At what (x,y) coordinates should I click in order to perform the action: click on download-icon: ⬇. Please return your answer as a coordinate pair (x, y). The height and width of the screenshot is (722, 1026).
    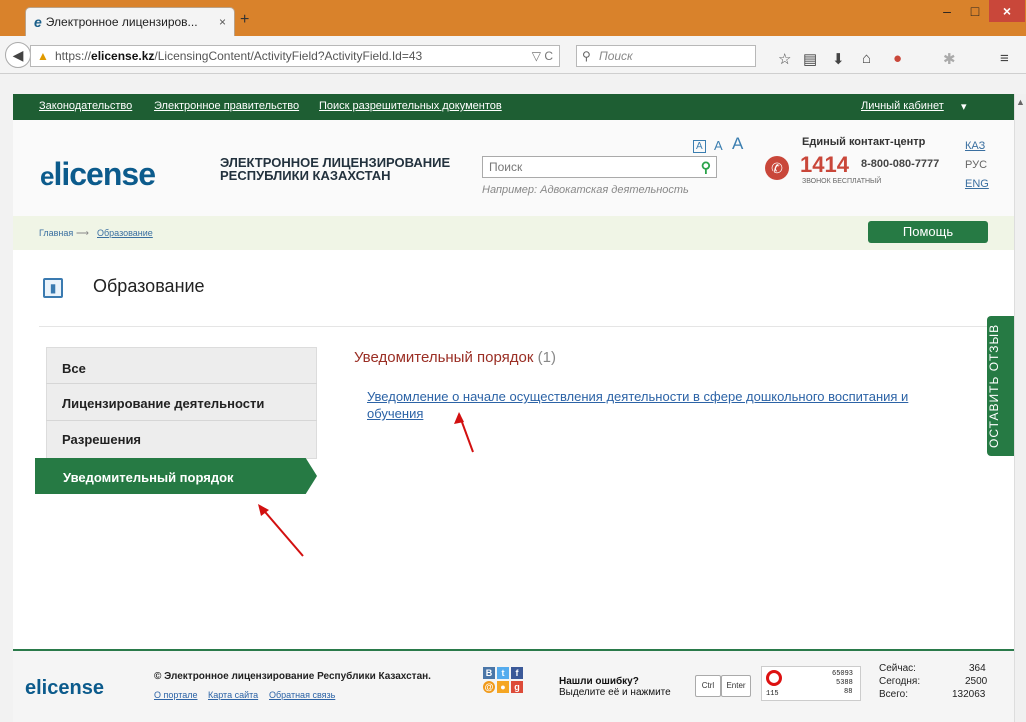
    Looking at the image, I should click on (838, 59).